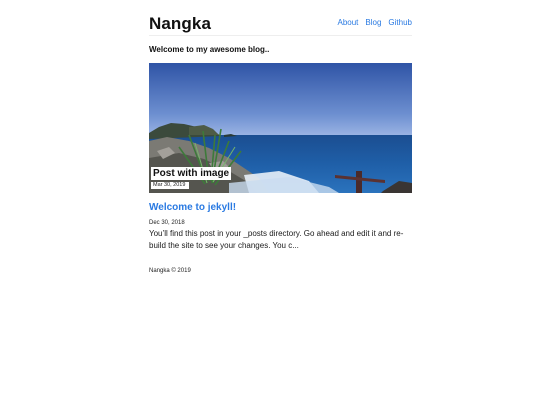 The width and height of the screenshot is (560, 420). Describe the element at coordinates (280, 18) in the screenshot. I see `site-header: Nangka About Blog Github` at that location.